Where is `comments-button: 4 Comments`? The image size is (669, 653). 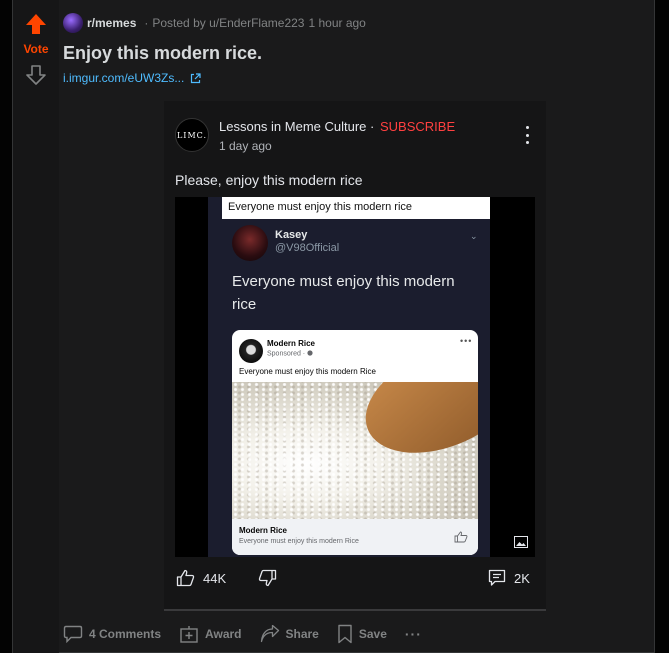 comments-button: 4 Comments is located at coordinates (112, 634).